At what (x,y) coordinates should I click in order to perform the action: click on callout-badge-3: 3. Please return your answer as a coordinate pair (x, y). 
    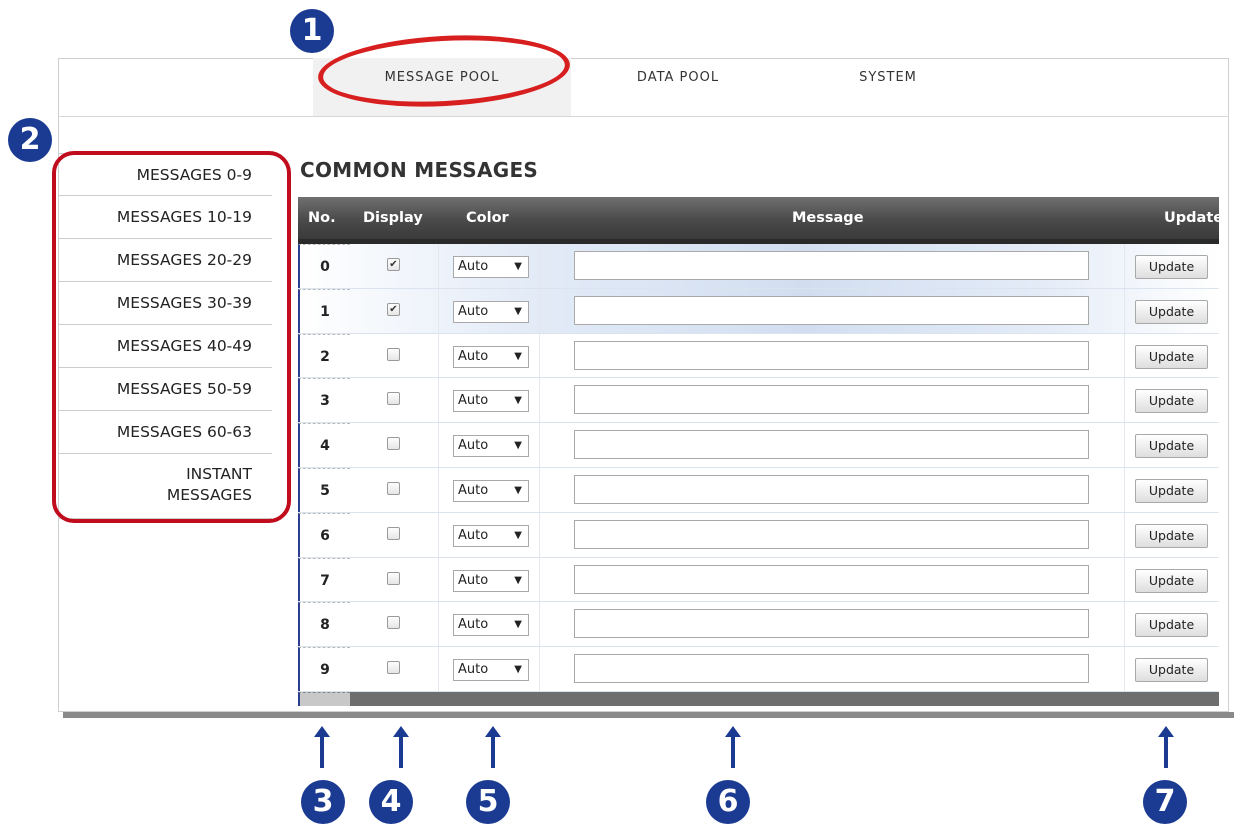
    Looking at the image, I should click on (323, 802).